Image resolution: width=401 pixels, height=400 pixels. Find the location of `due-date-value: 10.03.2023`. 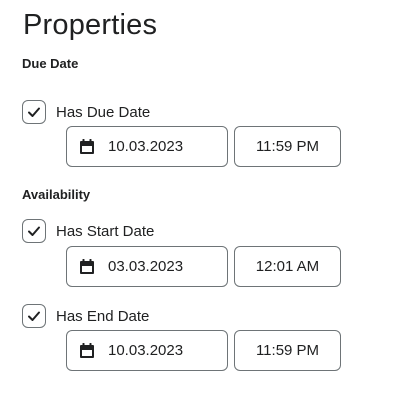

due-date-value: 10.03.2023 is located at coordinates (146, 146).